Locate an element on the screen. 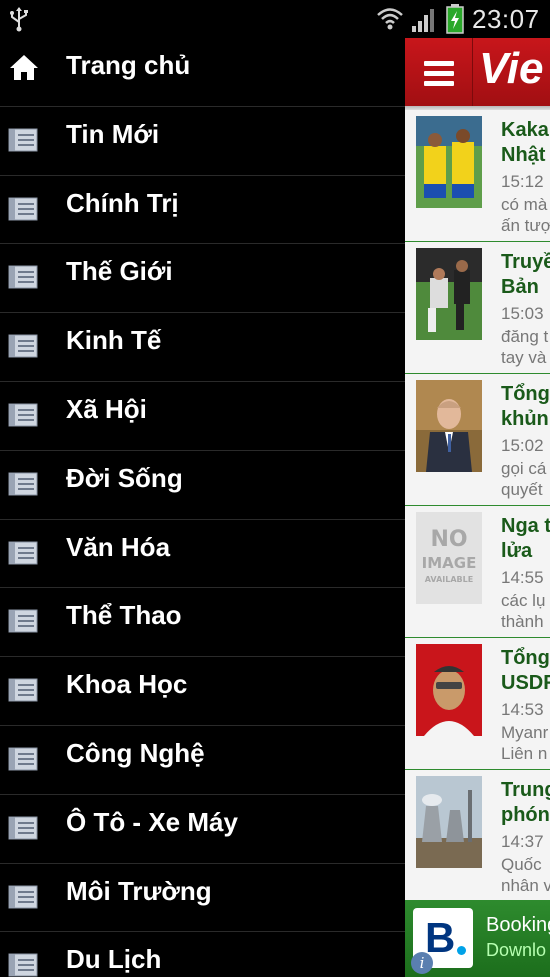 Image resolution: width=550 pixels, height=977 pixels. home-icon is located at coordinates (24, 67).